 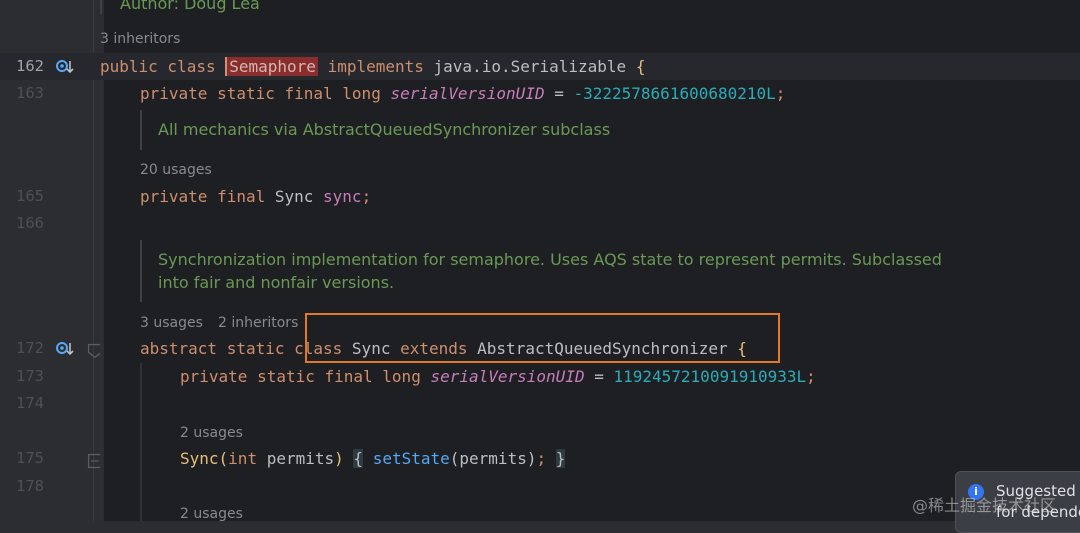 I want to click on rendered-doc-comment: into fair and nonfair versions., so click(x=276, y=282).